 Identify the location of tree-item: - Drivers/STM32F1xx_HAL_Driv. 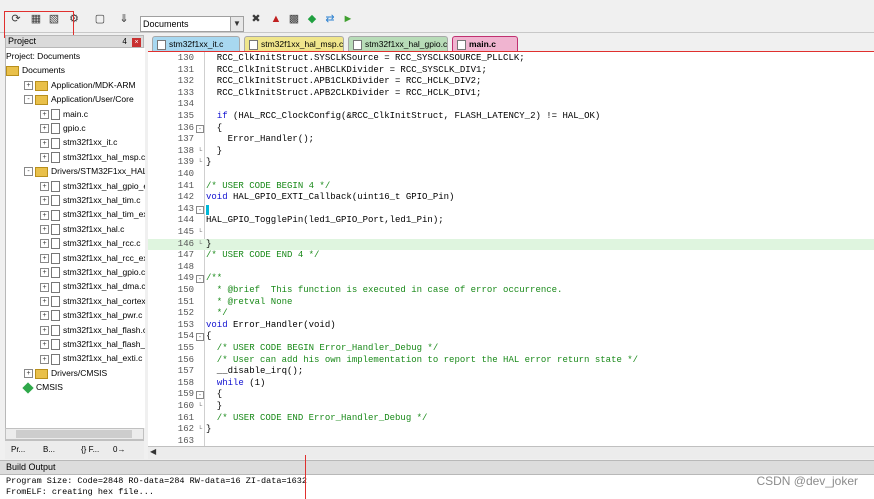
(84, 171).